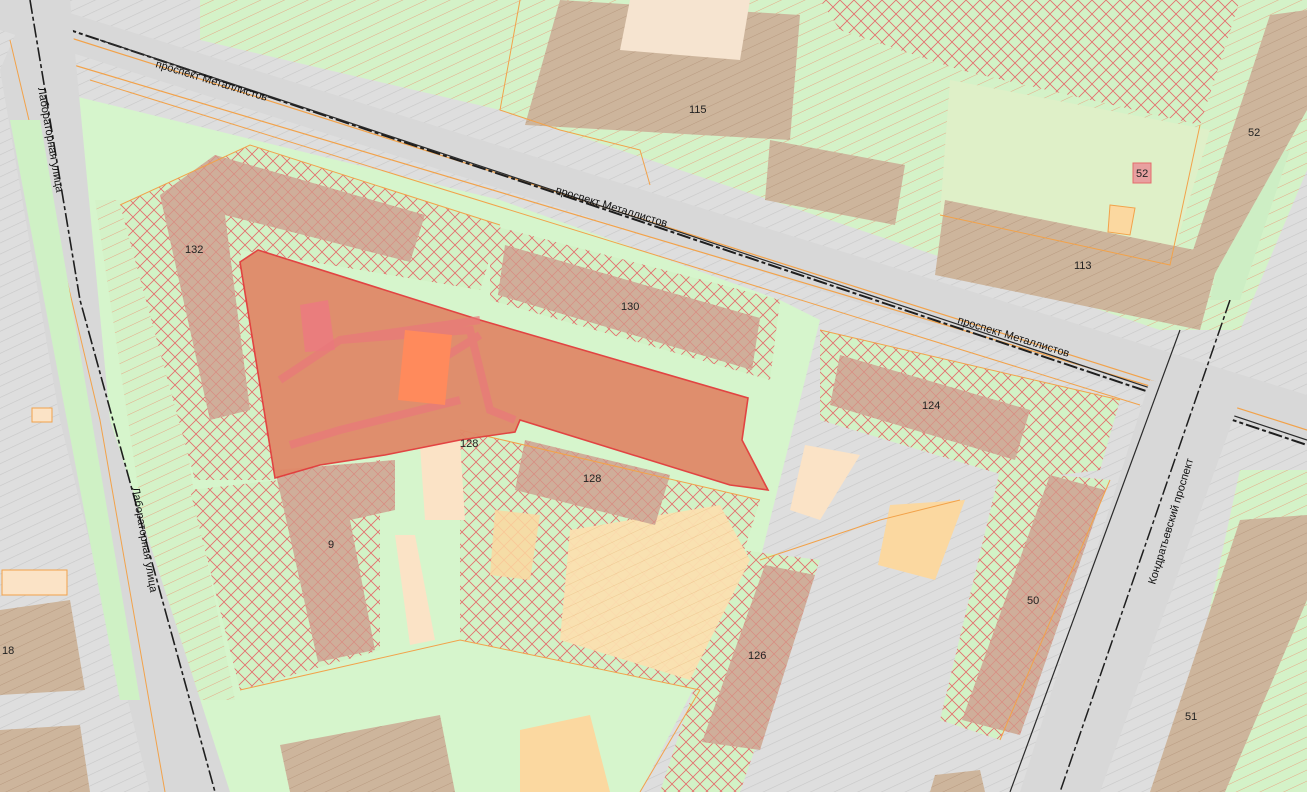  What do you see at coordinates (45, 758) in the screenshot?
I see `building-south-west` at bounding box center [45, 758].